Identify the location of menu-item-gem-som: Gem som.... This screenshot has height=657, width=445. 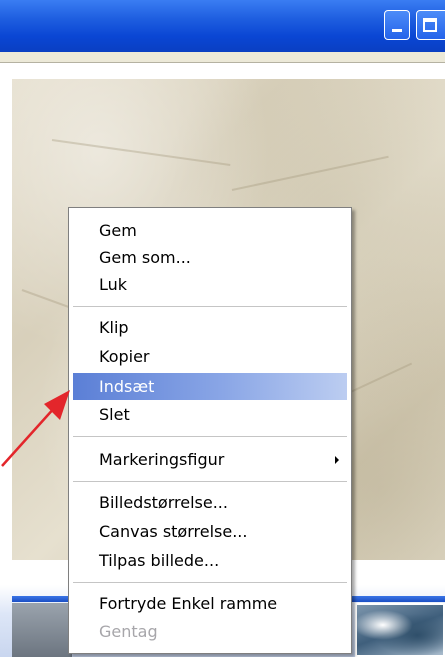
(210, 257).